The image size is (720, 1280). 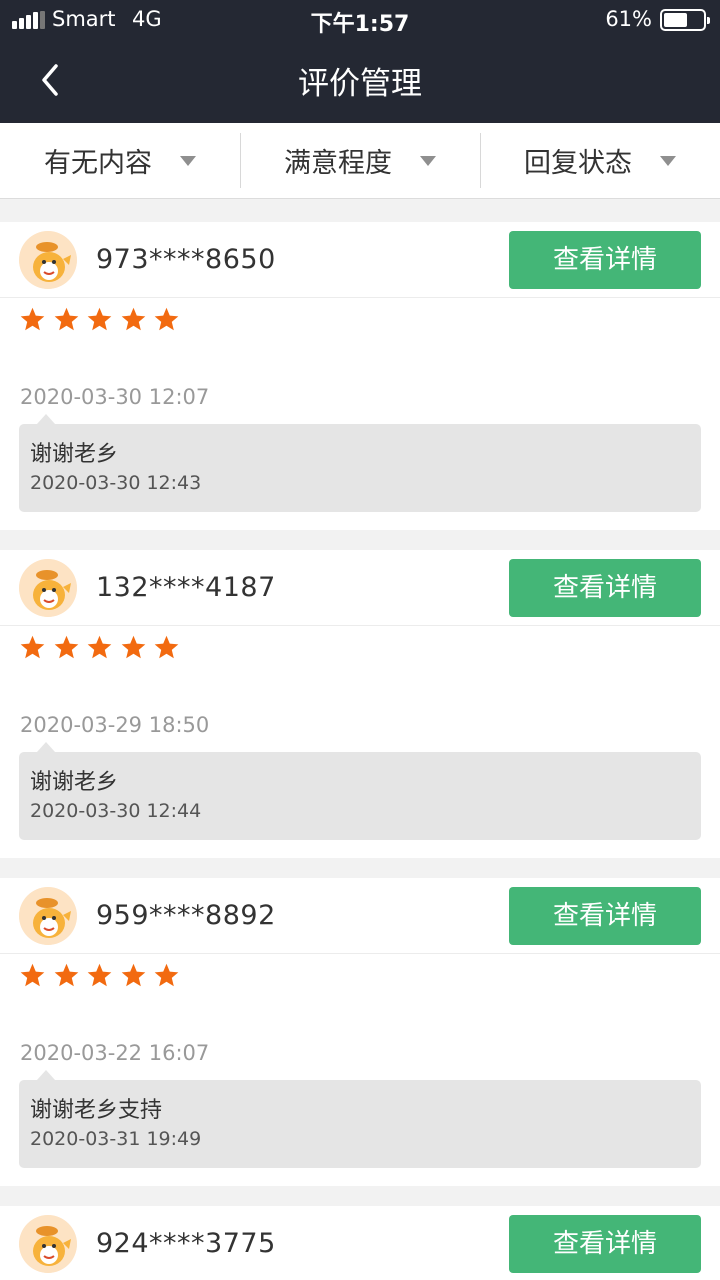 I want to click on review-time: 2020-03-30 12:07, so click(x=115, y=397).